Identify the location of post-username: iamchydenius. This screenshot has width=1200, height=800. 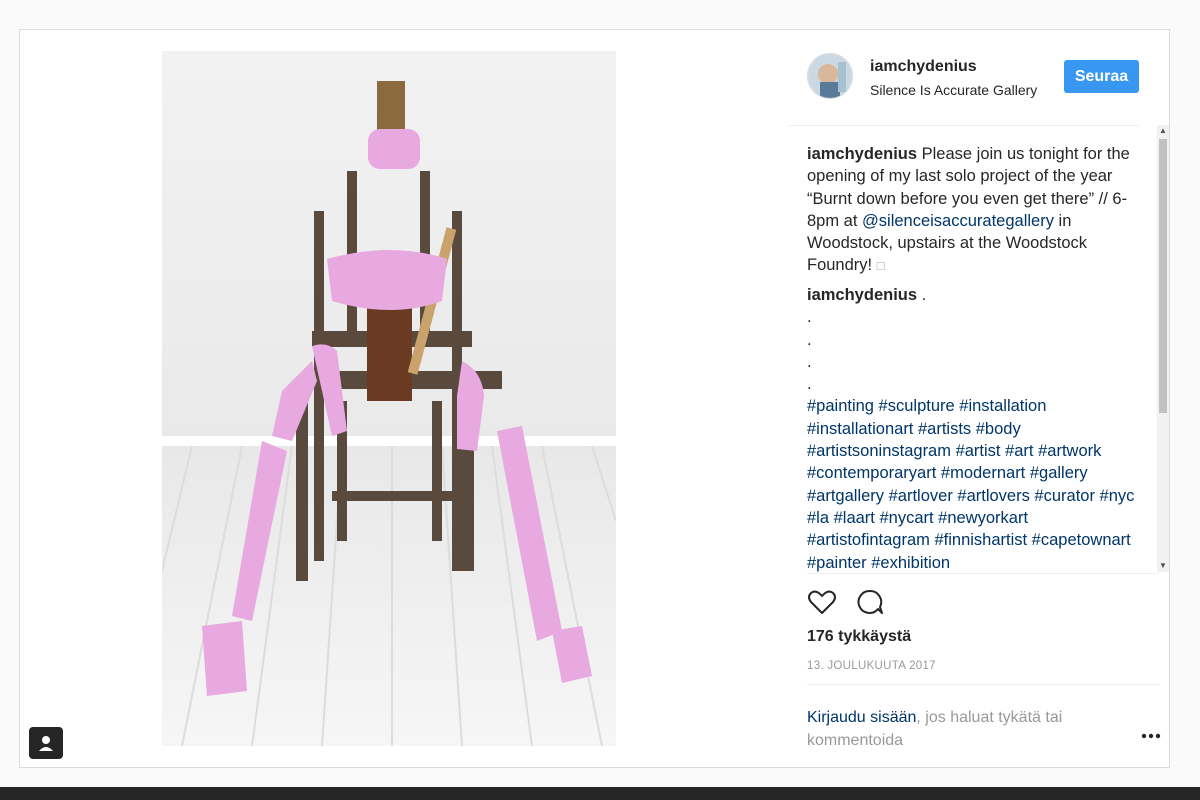
(923, 67).